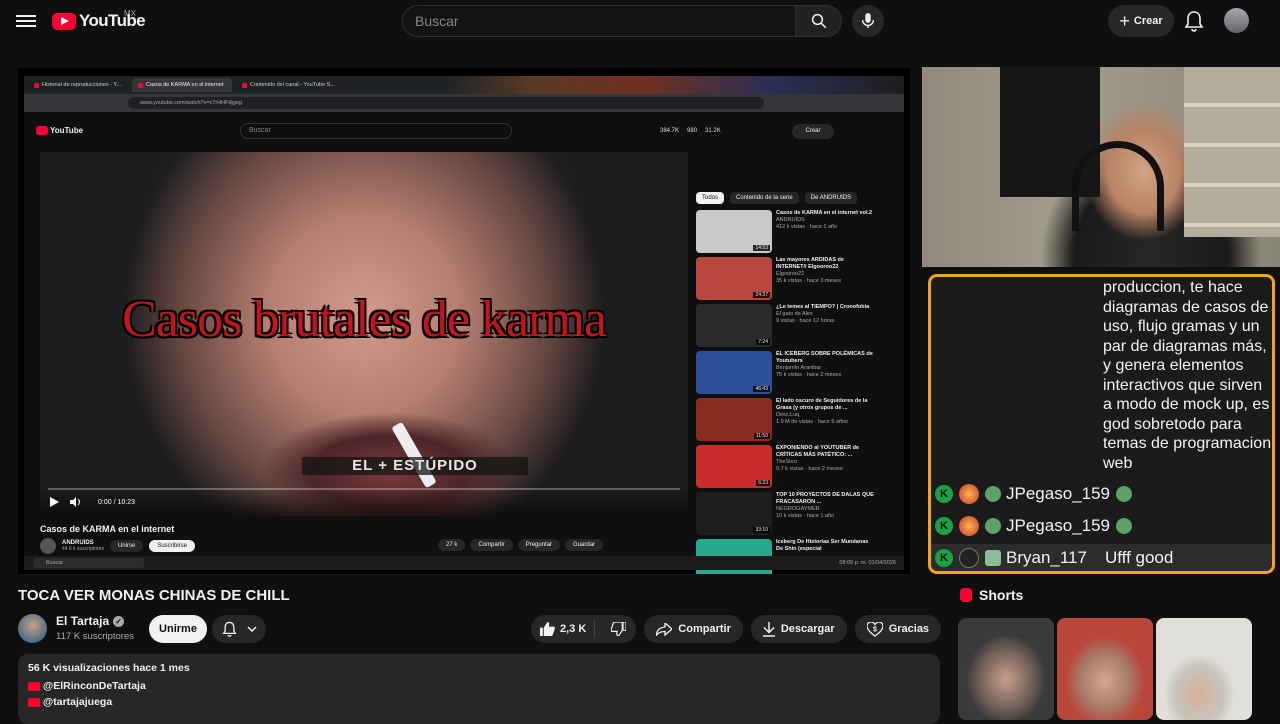  What do you see at coordinates (82, 621) in the screenshot?
I see `channel-name: El Tartaja` at bounding box center [82, 621].